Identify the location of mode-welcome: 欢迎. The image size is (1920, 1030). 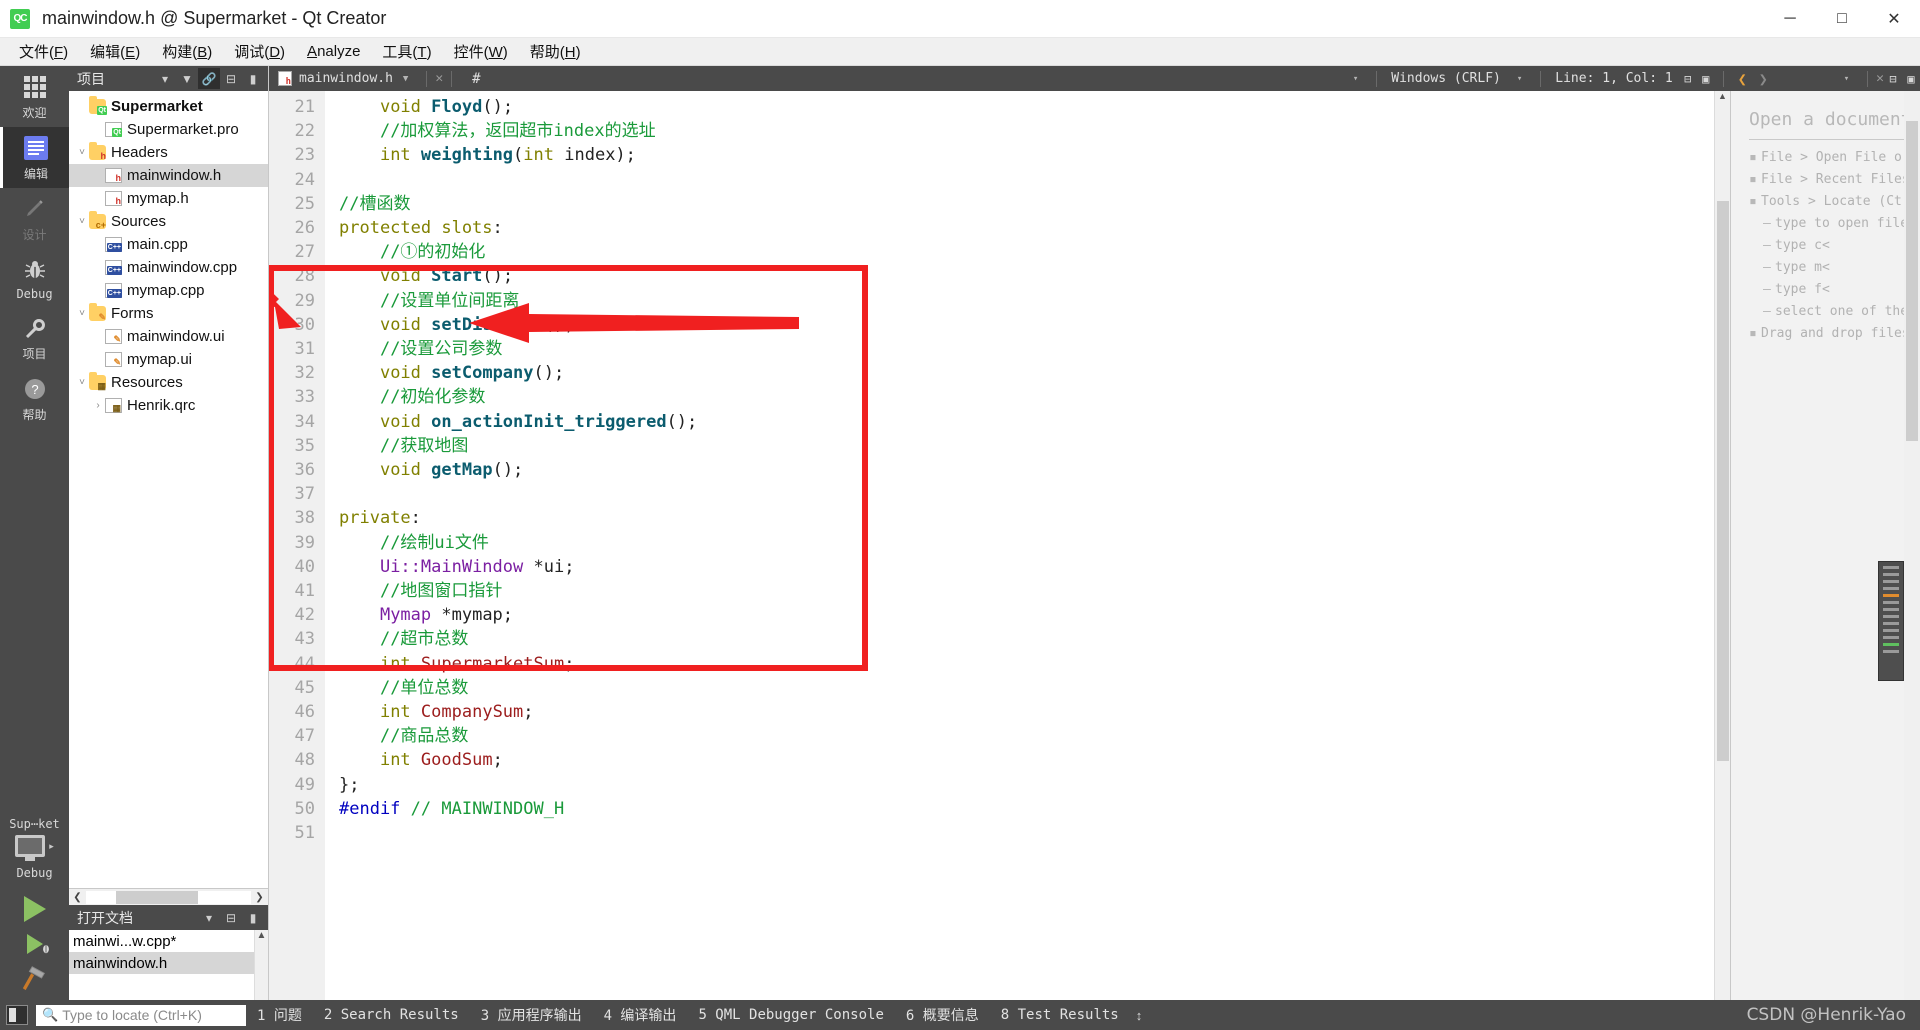
(34, 96).